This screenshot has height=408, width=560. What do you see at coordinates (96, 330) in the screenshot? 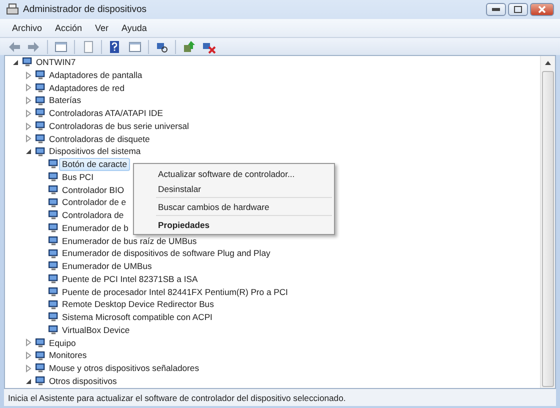
I see `tree-item: VirtualBox Device` at bounding box center [96, 330].